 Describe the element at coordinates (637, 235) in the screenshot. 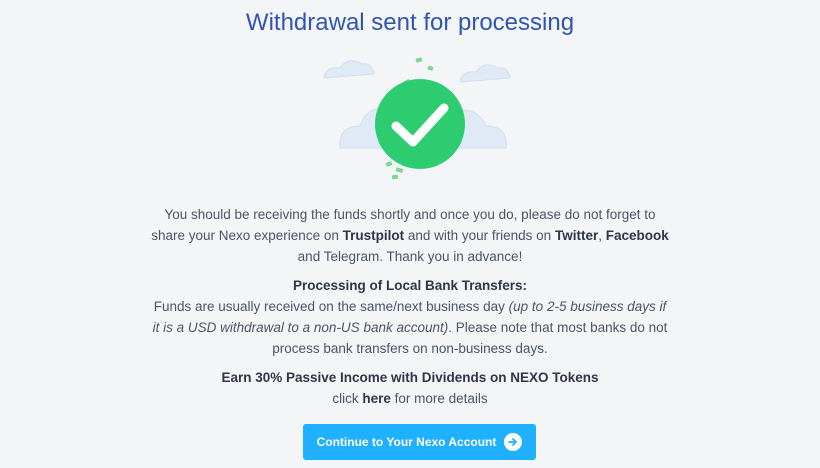

I see `facebook-label: Facebook` at that location.